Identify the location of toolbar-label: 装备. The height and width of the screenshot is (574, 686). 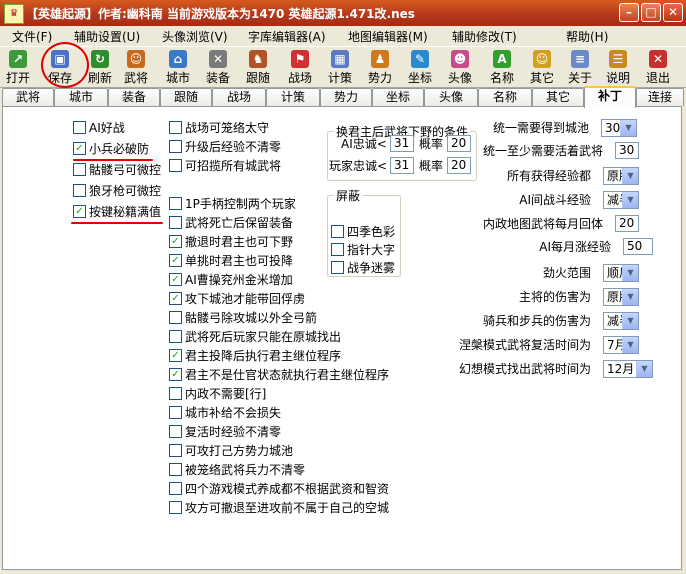
(217, 78).